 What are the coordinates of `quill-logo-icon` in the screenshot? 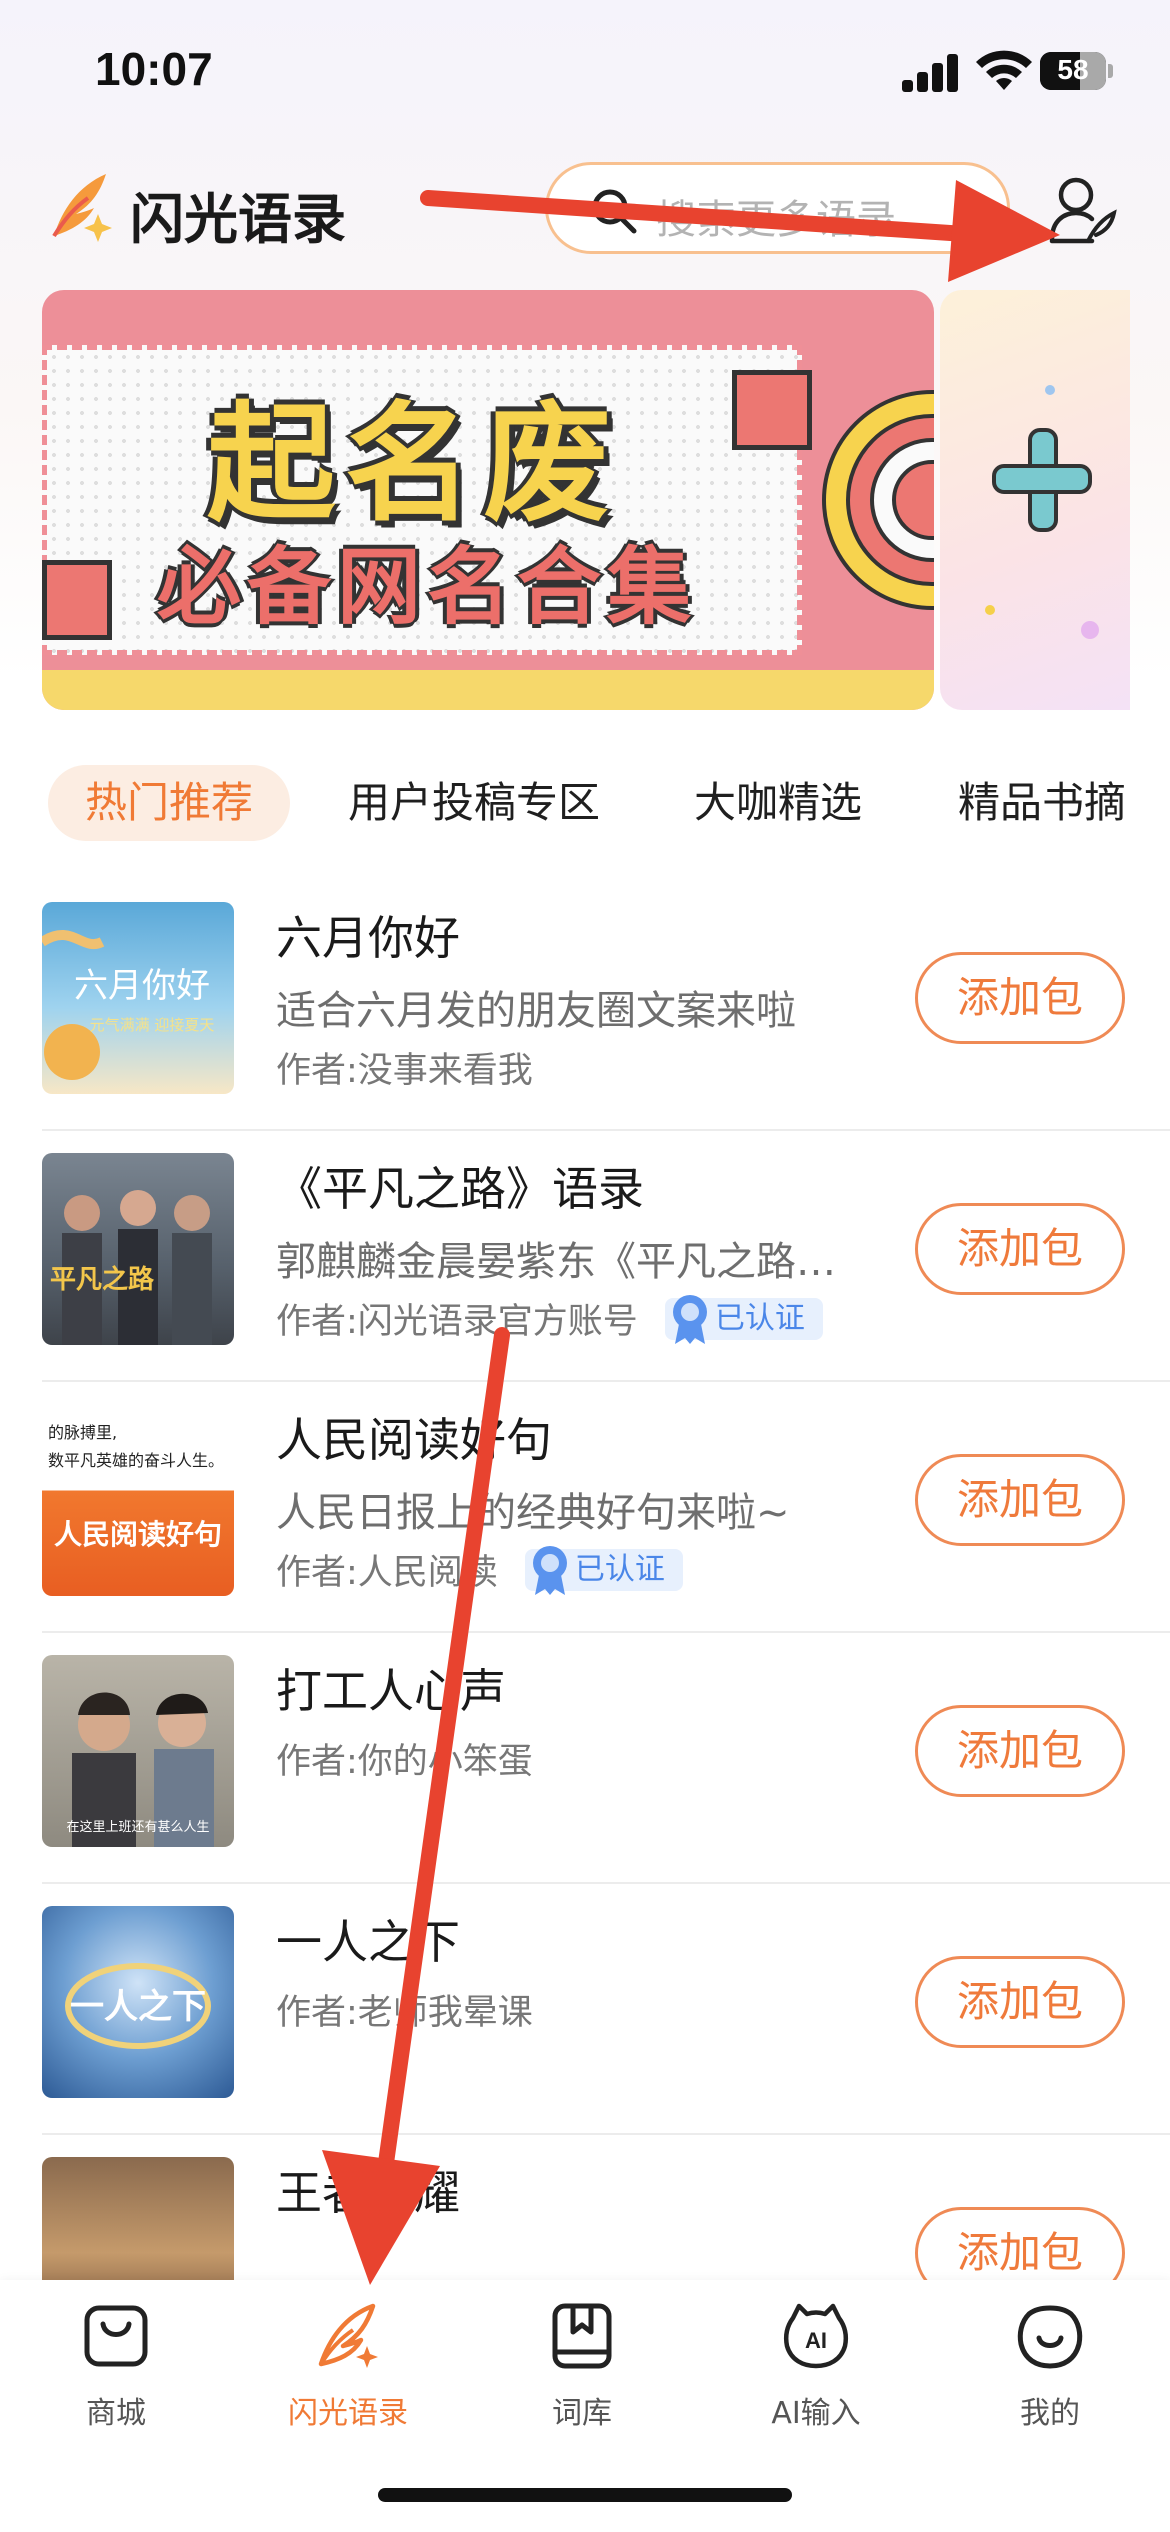 It's located at (82, 208).